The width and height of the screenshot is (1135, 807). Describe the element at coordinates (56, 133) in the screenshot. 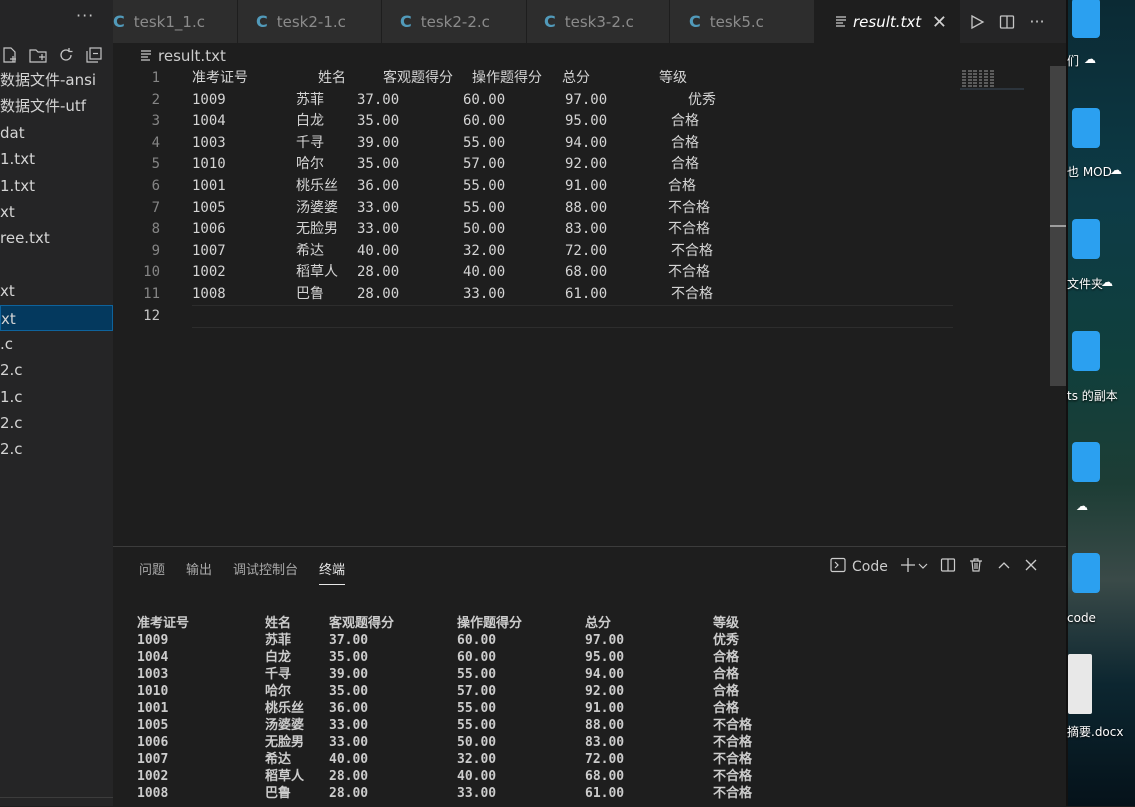

I see `file-tree-item: dat` at that location.